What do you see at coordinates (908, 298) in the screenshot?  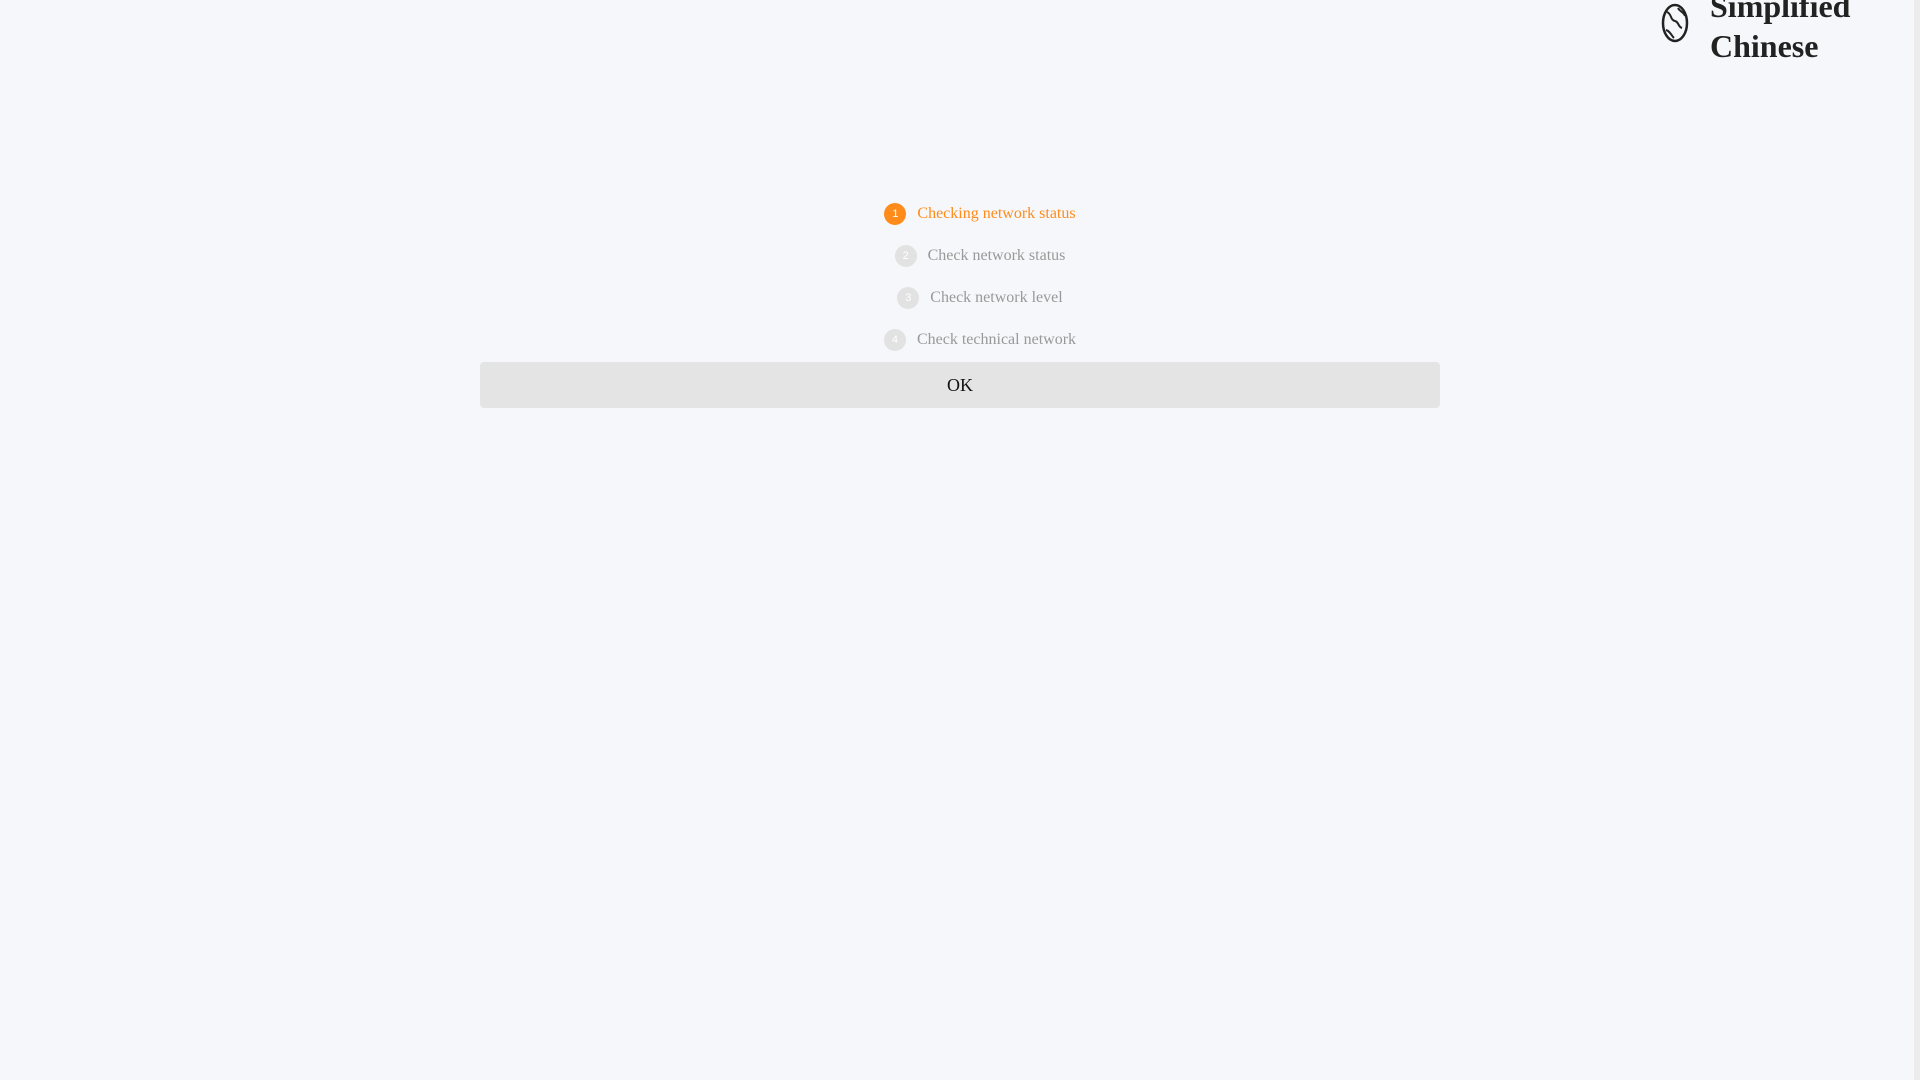 I see `step-number-badge: 3` at bounding box center [908, 298].